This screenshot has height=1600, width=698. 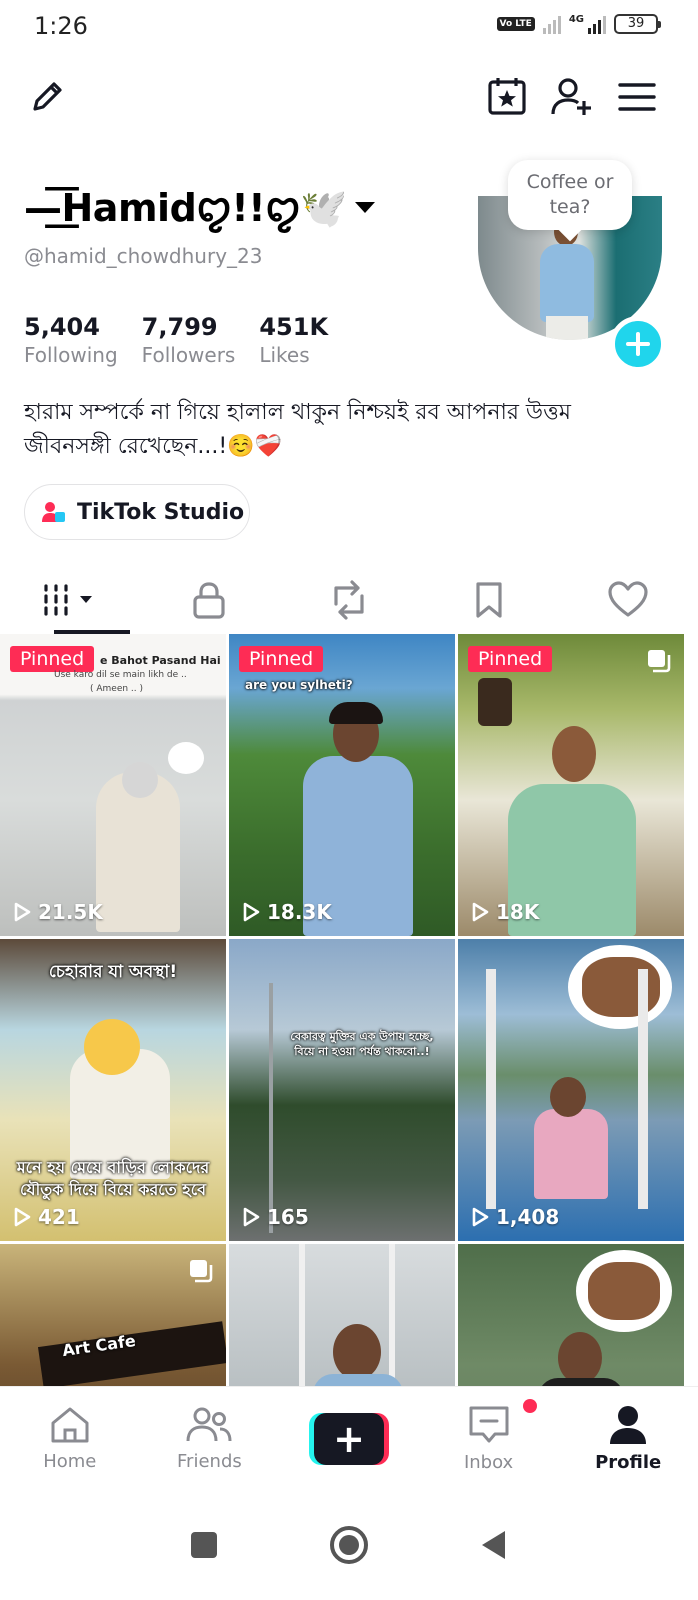 I want to click on heart-icon, so click(x=628, y=599).